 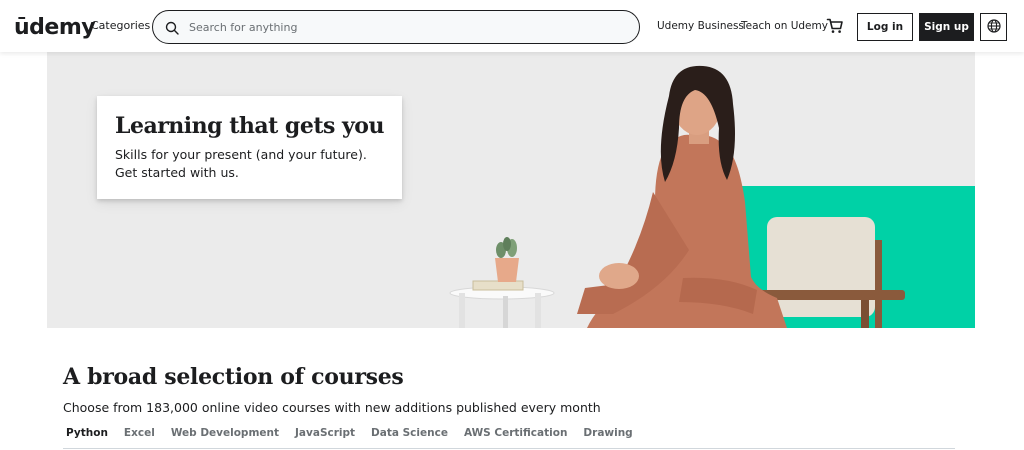 What do you see at coordinates (249, 126) in the screenshot?
I see `hero-title: Learning that gets you` at bounding box center [249, 126].